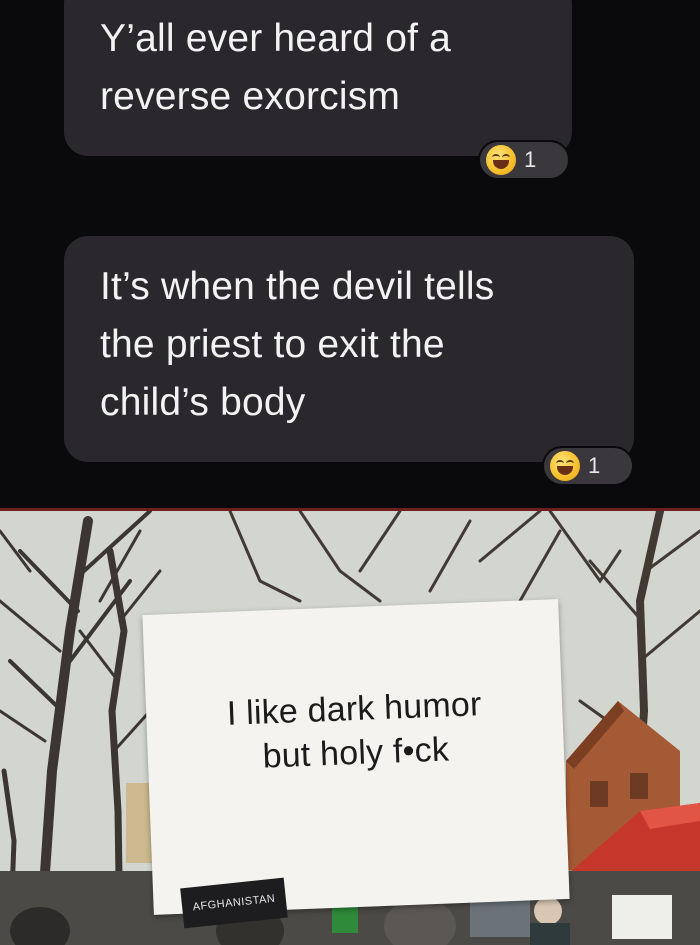 The width and height of the screenshot is (700, 945). Describe the element at coordinates (530, 159) in the screenshot. I see `reaction-count-1: 1` at that location.